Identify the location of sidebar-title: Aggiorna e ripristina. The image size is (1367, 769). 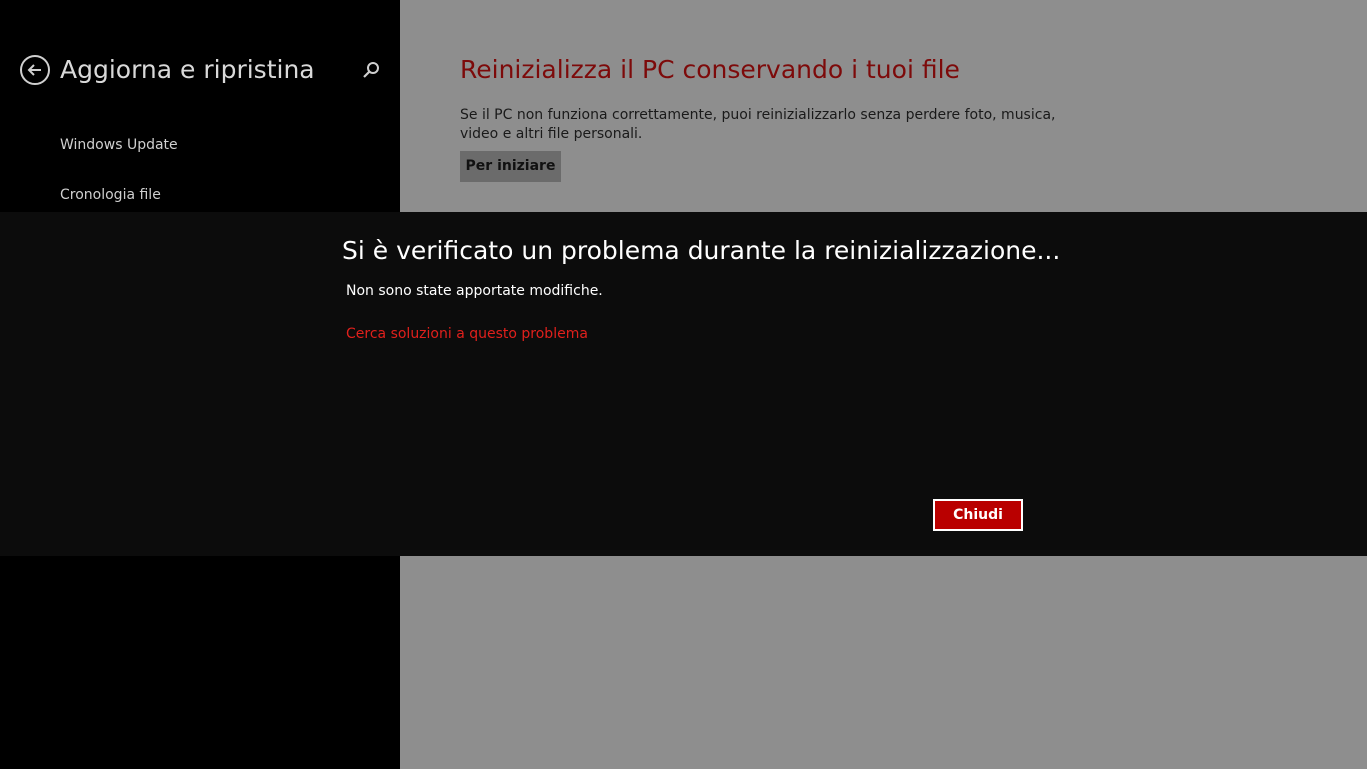
(187, 69).